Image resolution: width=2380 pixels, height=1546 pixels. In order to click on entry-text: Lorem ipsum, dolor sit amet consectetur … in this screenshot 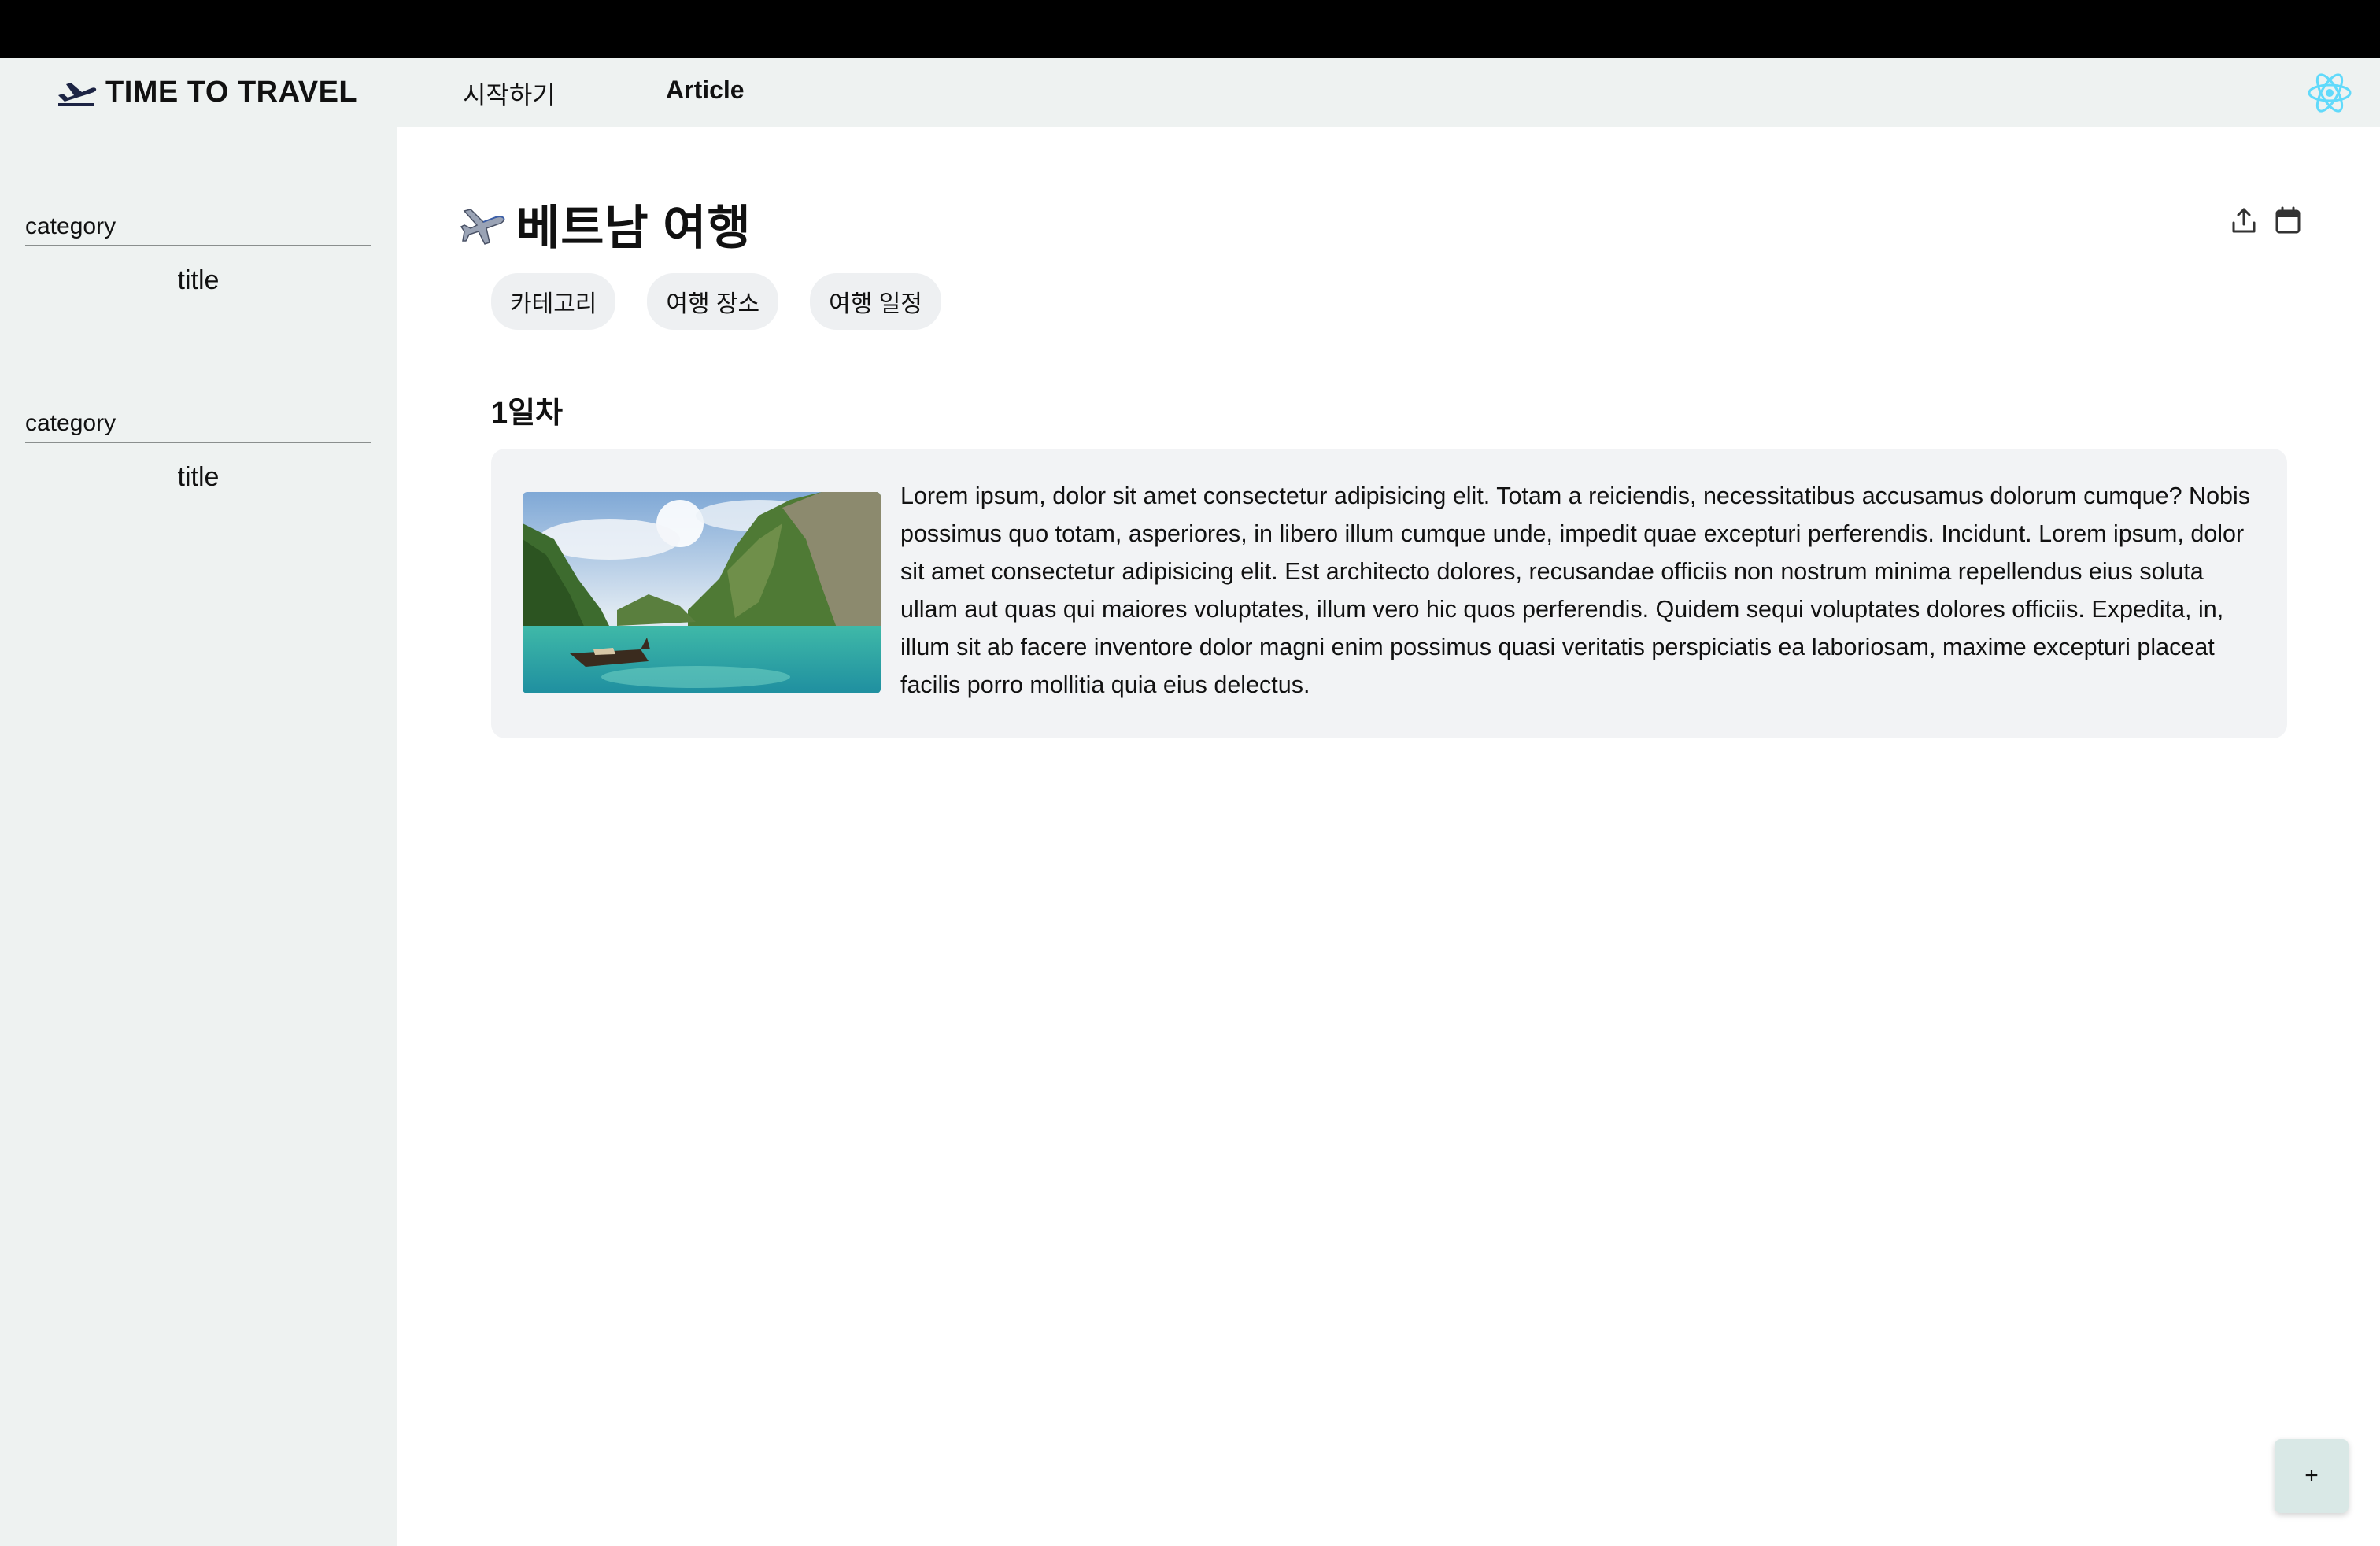, I will do `click(1575, 590)`.